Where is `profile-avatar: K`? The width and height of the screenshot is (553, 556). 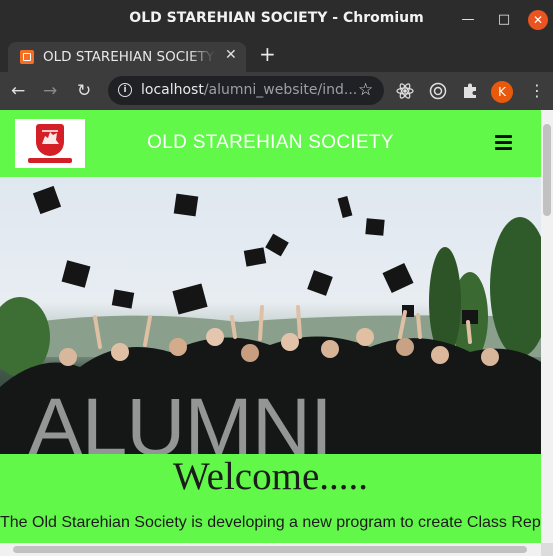 profile-avatar: K is located at coordinates (502, 92).